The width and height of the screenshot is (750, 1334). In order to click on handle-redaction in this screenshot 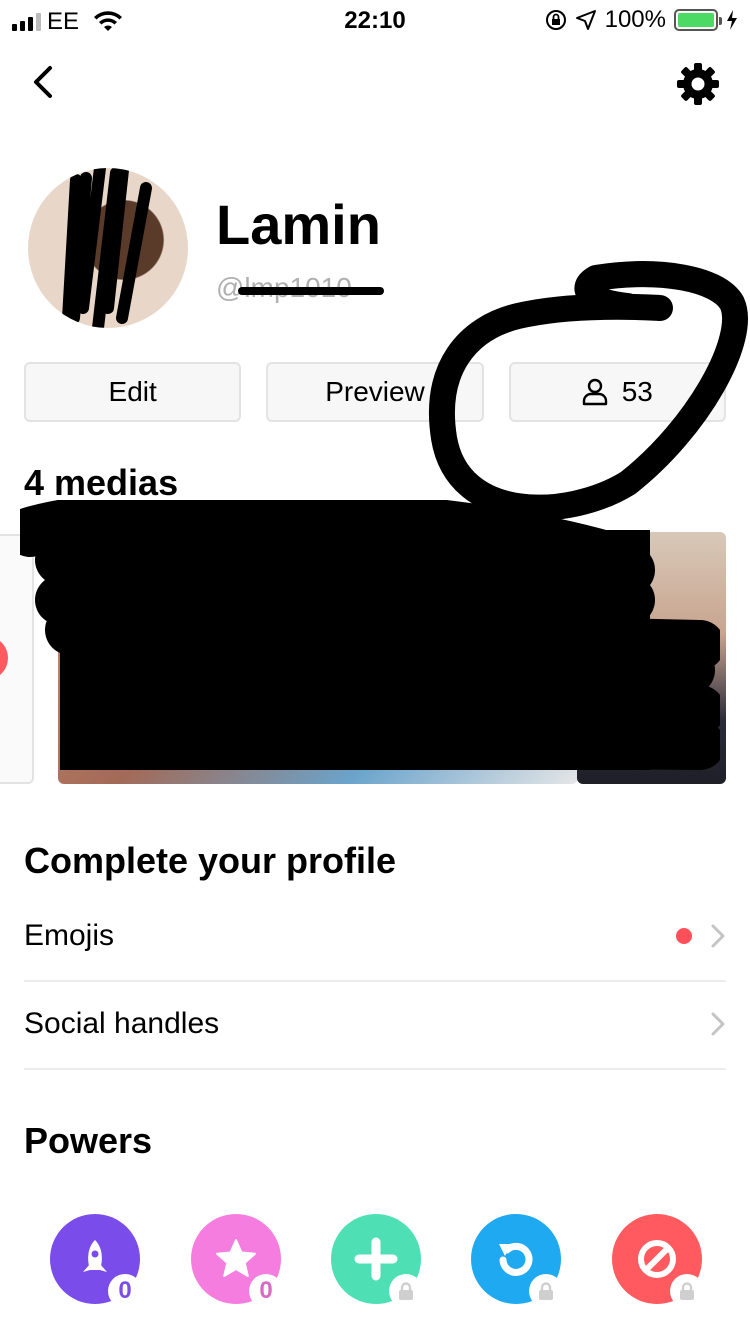, I will do `click(311, 291)`.